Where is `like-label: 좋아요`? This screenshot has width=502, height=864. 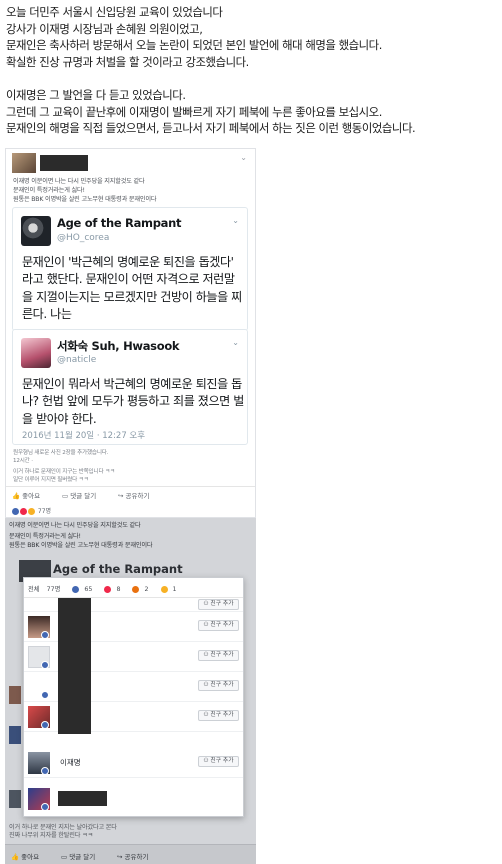 like-label: 좋아요 is located at coordinates (31, 496).